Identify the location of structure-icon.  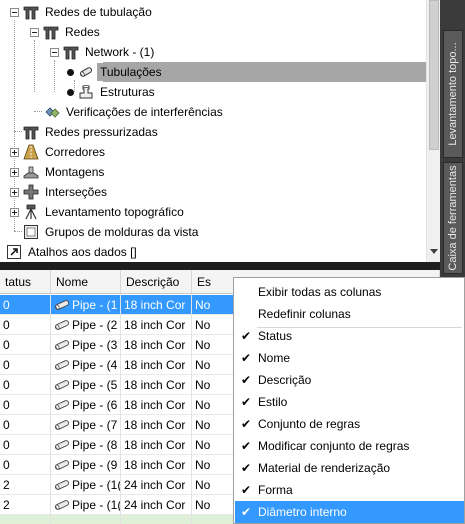
(86, 92).